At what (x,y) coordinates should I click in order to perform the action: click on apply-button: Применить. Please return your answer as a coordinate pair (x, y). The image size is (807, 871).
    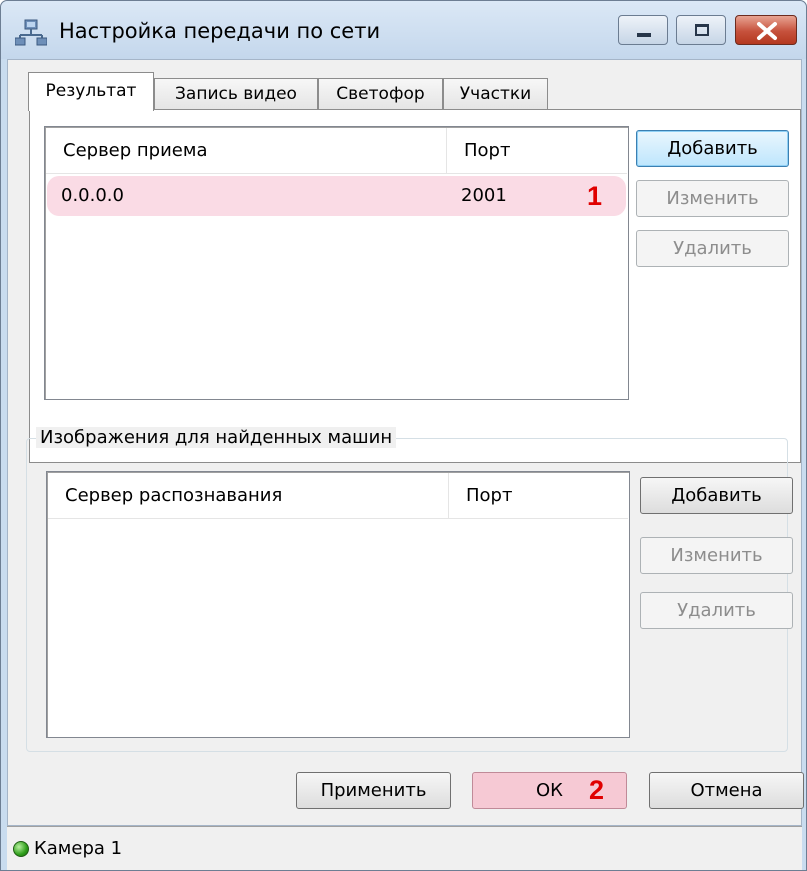
    Looking at the image, I should click on (373, 790).